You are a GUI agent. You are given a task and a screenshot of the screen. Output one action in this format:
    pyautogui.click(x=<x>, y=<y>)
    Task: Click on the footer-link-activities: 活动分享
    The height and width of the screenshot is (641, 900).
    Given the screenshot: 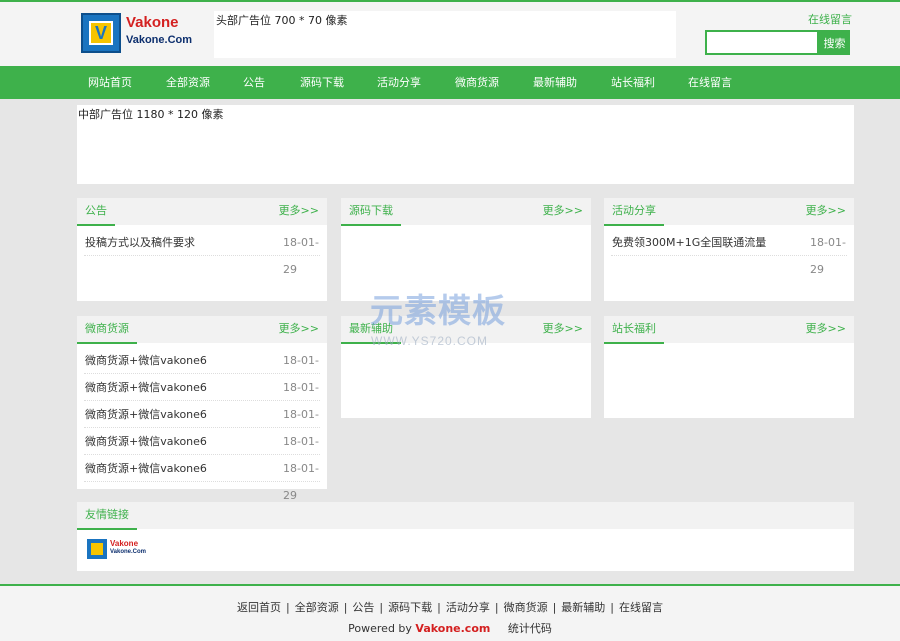 What is the action you would take?
    pyautogui.click(x=468, y=607)
    